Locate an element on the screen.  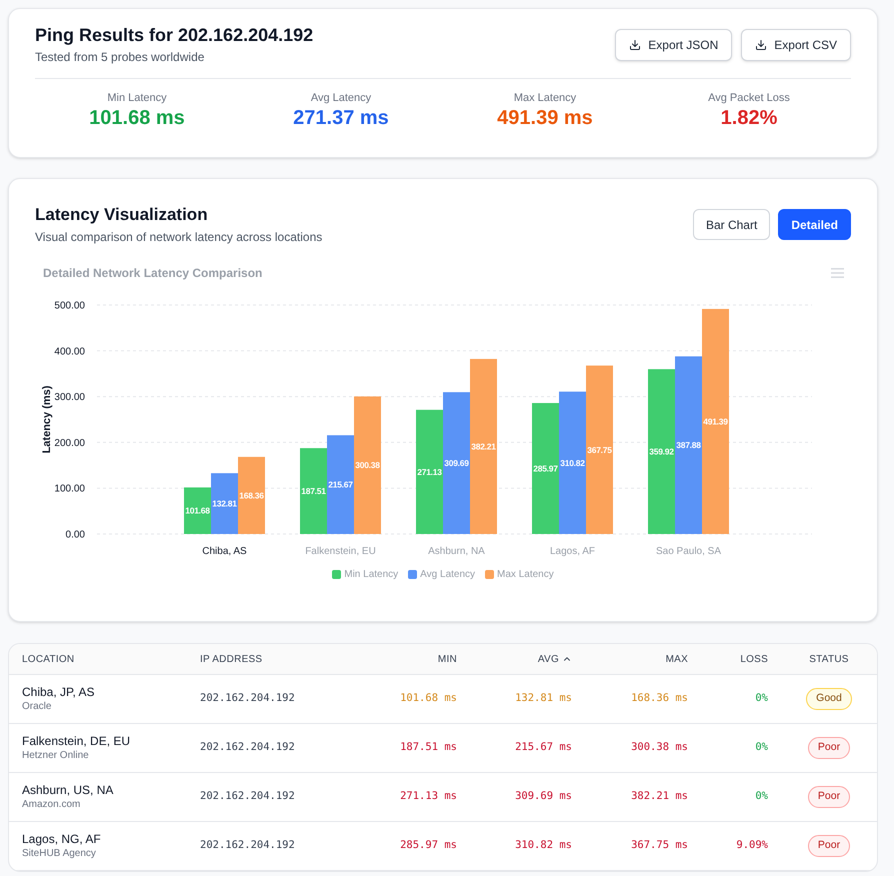
data-label: 491.39 is located at coordinates (715, 421).